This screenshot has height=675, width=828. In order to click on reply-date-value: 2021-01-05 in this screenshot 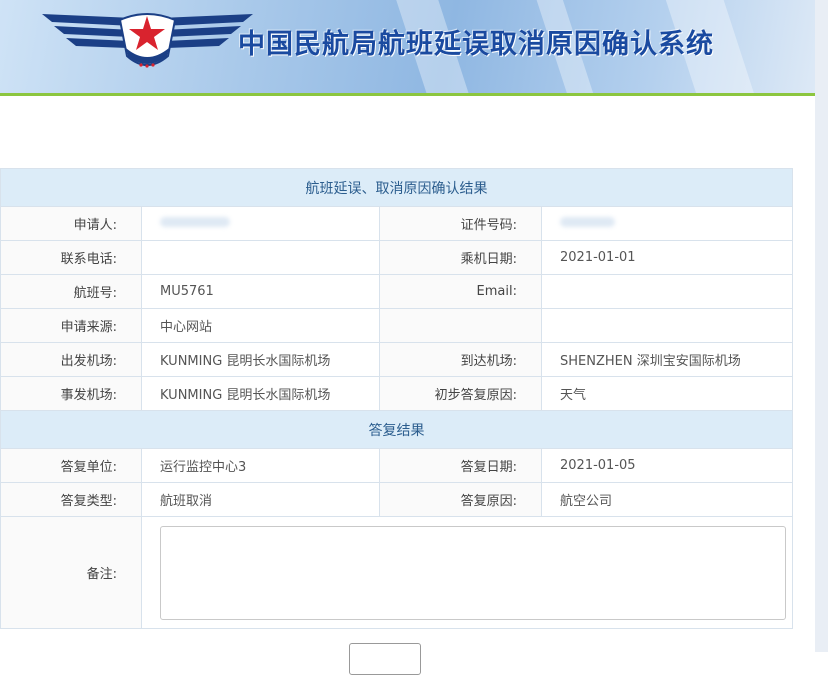, I will do `click(667, 465)`.